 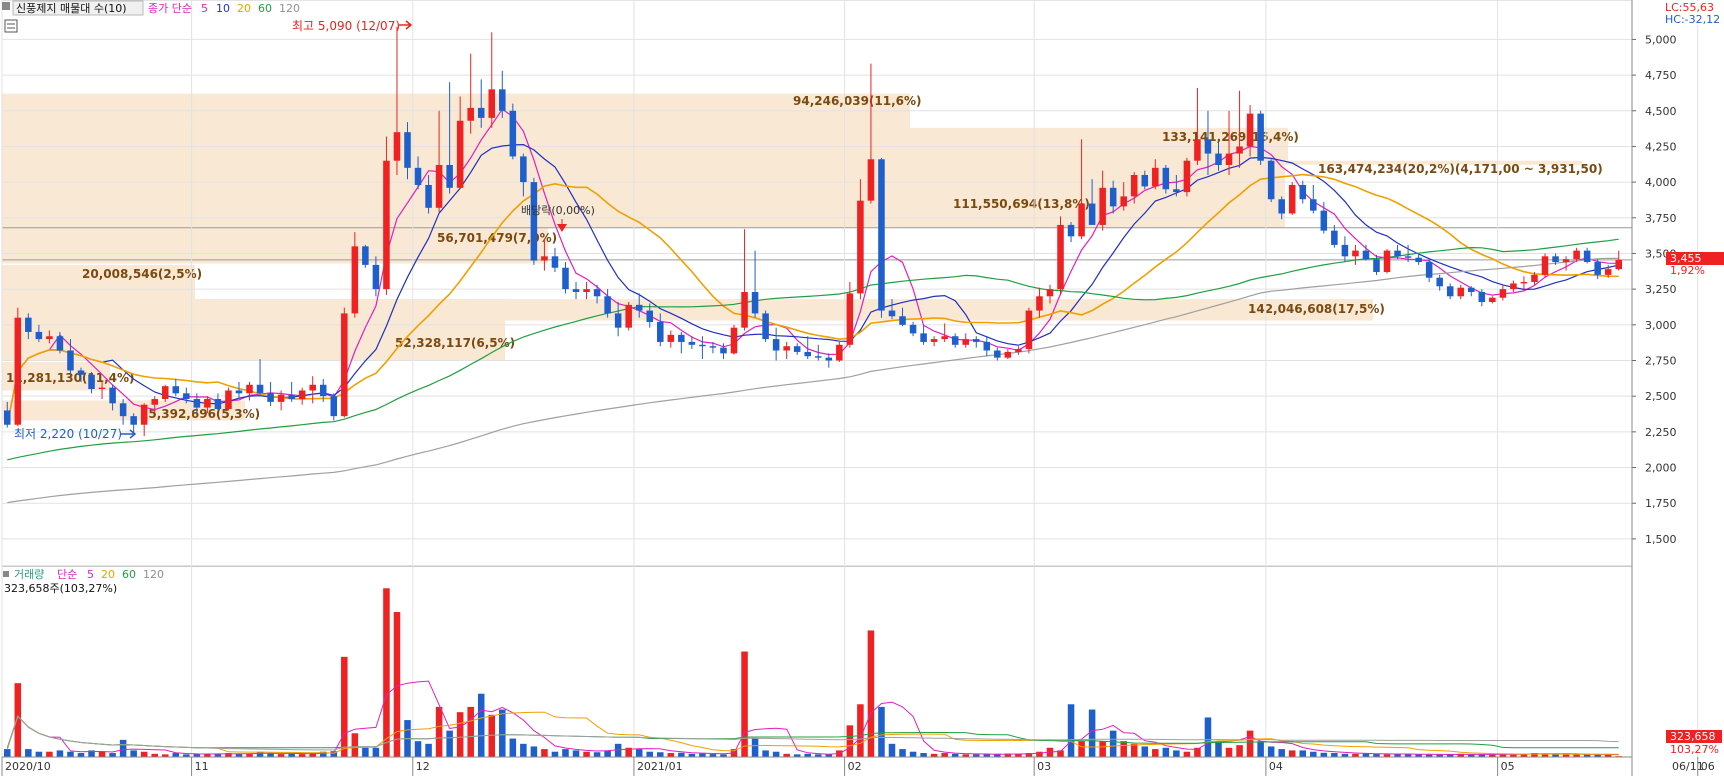 I want to click on price-tick-label: 2,500, so click(x=1661, y=396).